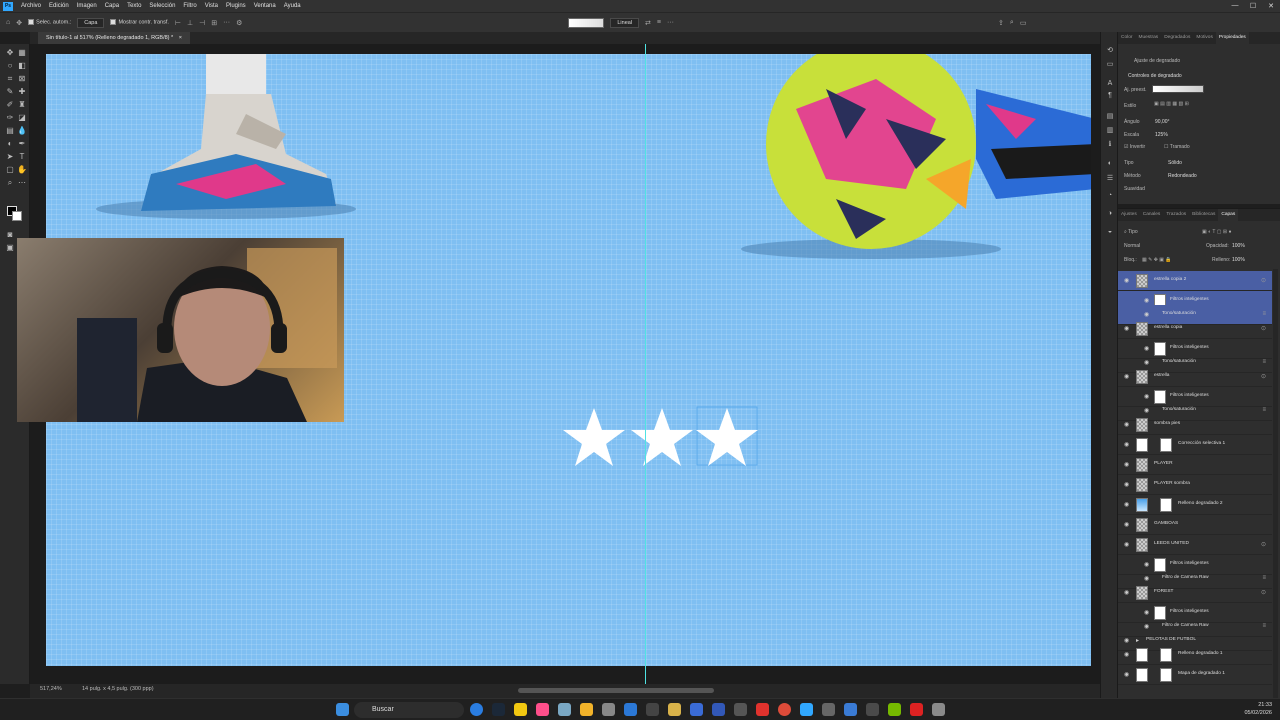  Describe the element at coordinates (1195, 545) in the screenshot. I see `layer-row: ◉ LEEDS UNITED ⊙` at that location.